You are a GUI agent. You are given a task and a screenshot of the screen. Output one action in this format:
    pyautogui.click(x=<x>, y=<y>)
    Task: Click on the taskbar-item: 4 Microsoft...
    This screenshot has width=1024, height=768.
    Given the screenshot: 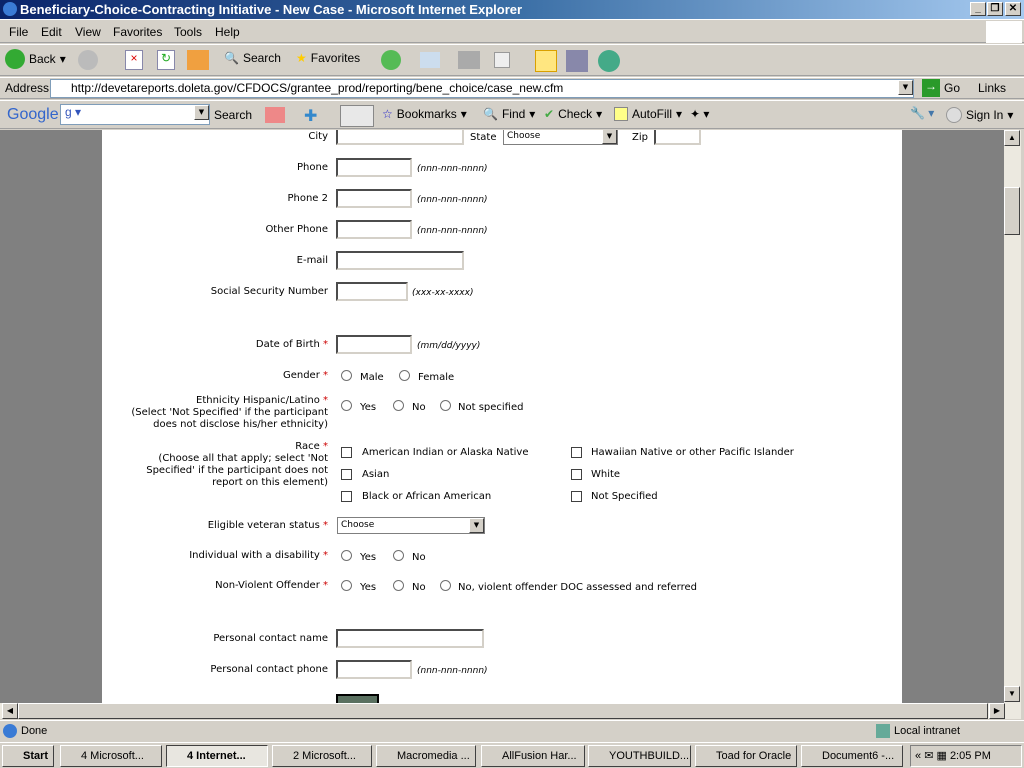 What is the action you would take?
    pyautogui.click(x=111, y=756)
    